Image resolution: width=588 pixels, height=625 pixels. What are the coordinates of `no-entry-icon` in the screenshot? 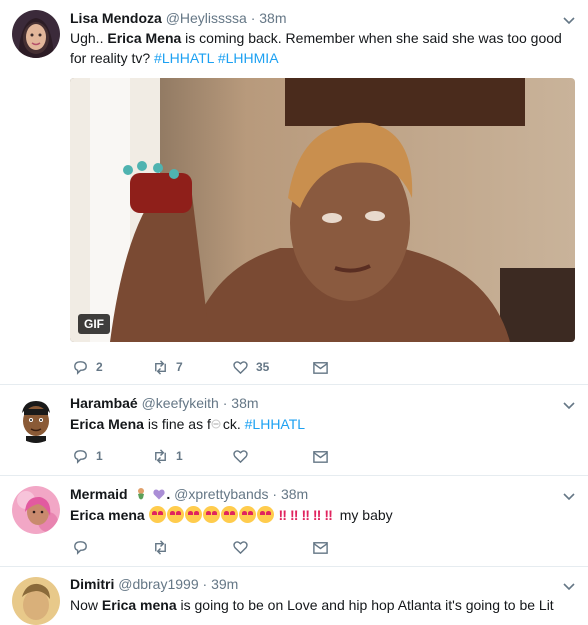 It's located at (217, 423).